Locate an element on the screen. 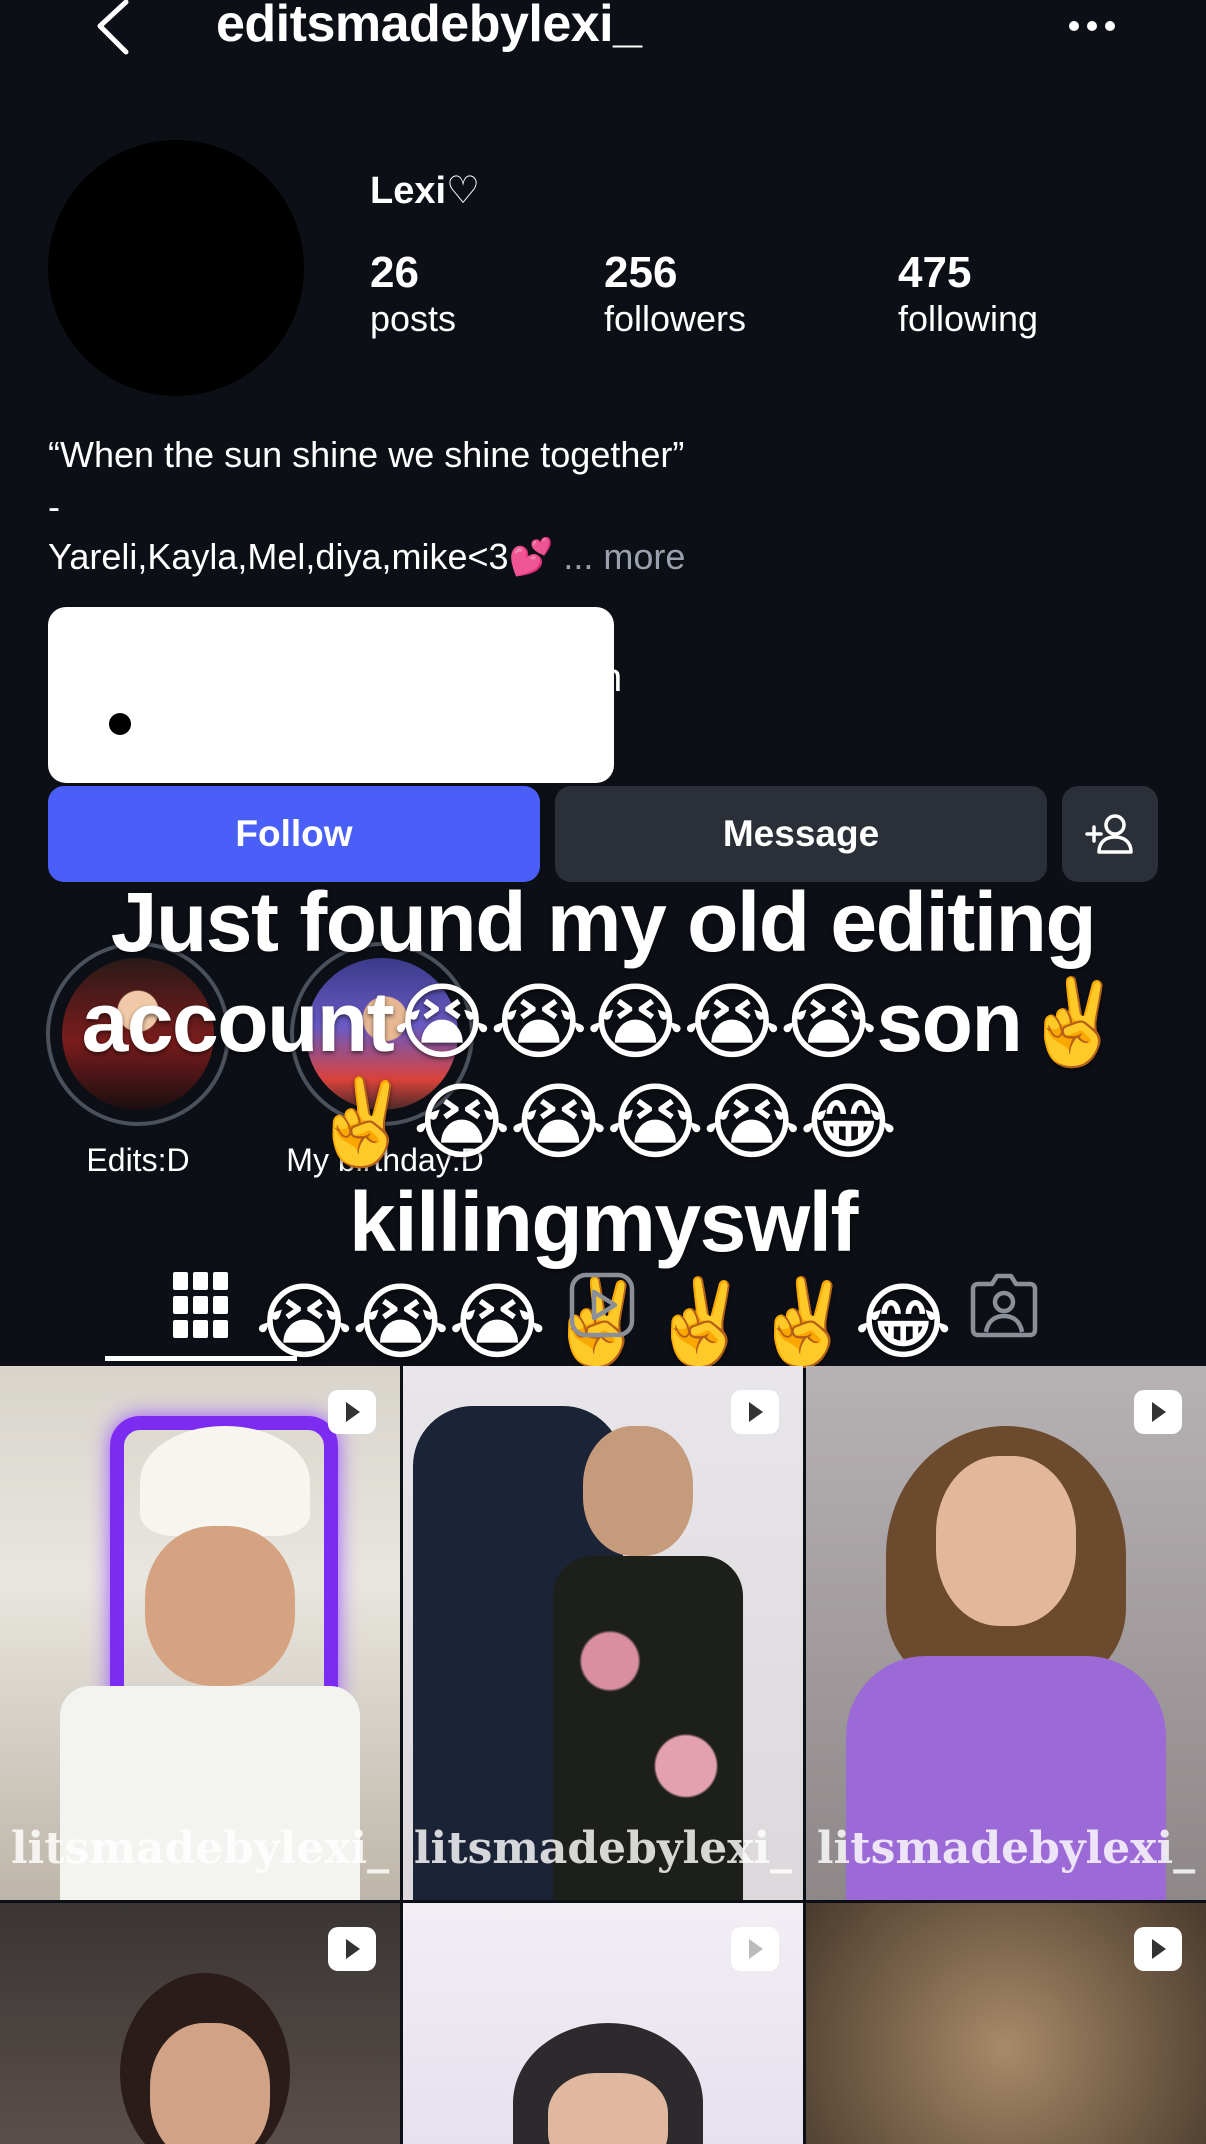 The width and height of the screenshot is (1206, 2144). followers-count: 256 is located at coordinates (641, 272).